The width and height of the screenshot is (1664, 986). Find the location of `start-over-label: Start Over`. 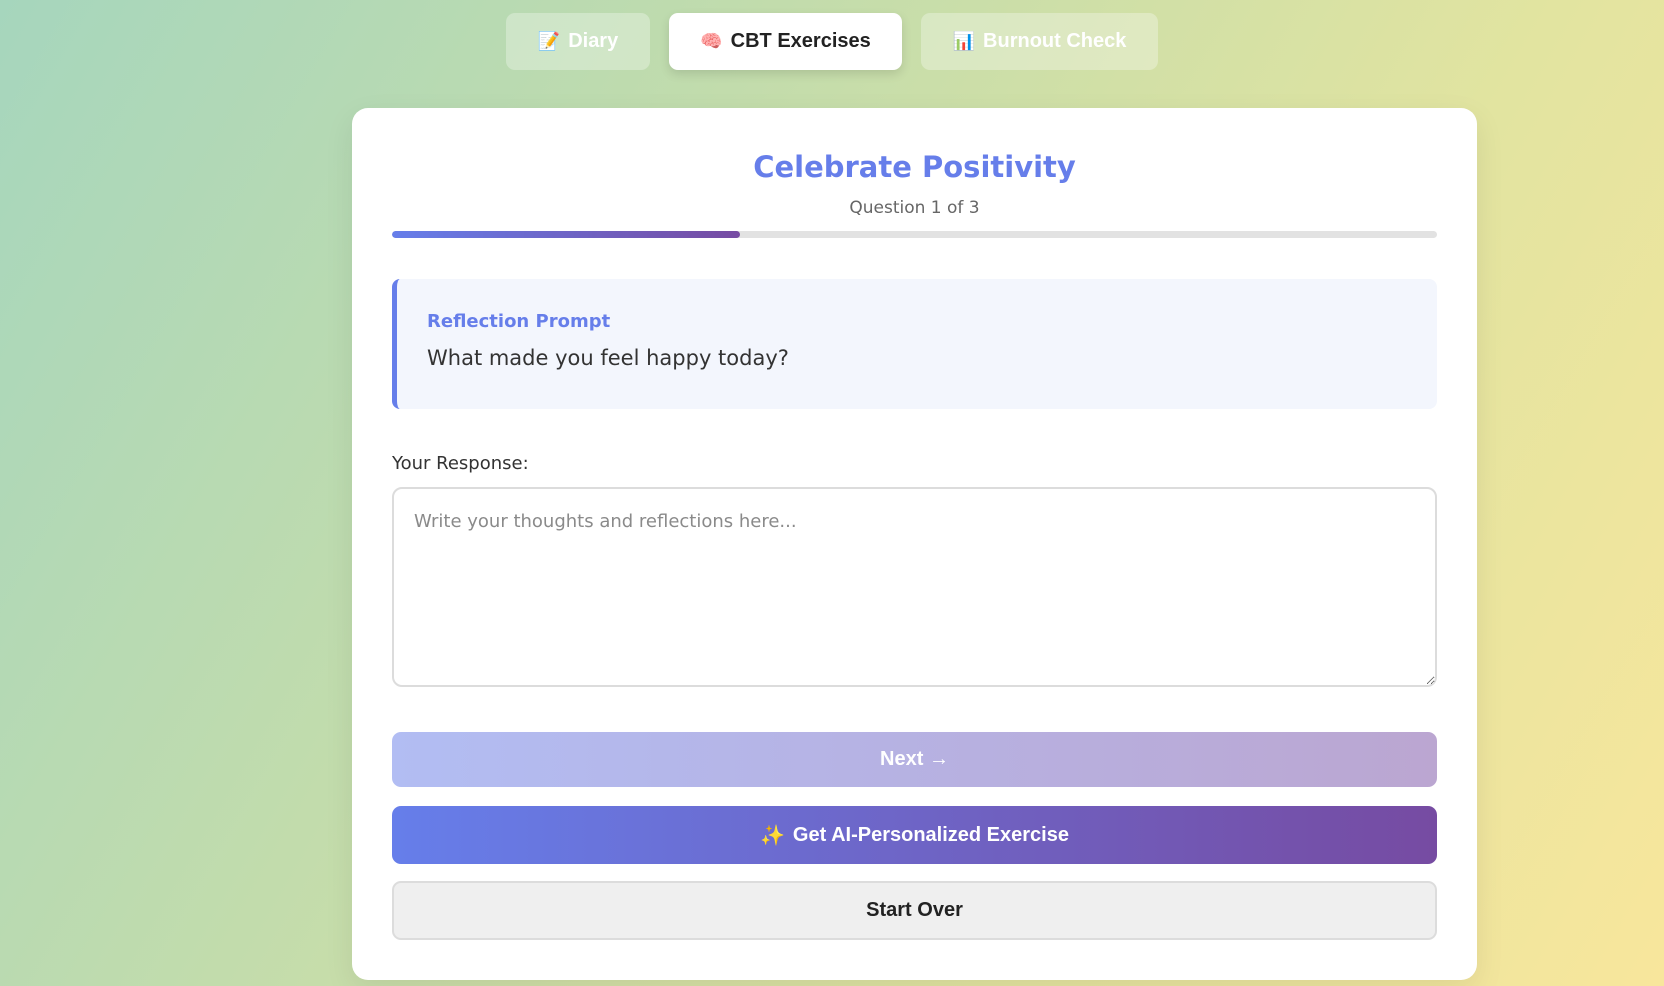

start-over-label: Start Over is located at coordinates (914, 910).